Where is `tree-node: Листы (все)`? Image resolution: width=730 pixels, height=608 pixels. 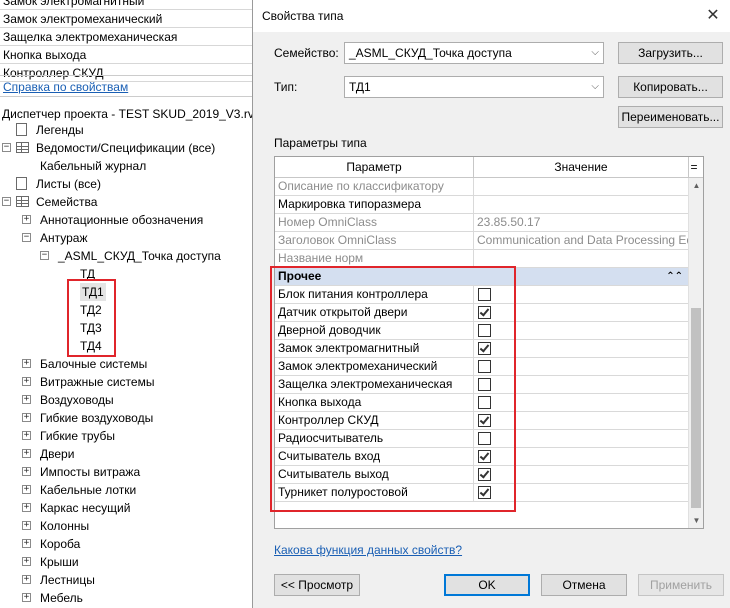
tree-node: Листы (все) is located at coordinates (126, 184).